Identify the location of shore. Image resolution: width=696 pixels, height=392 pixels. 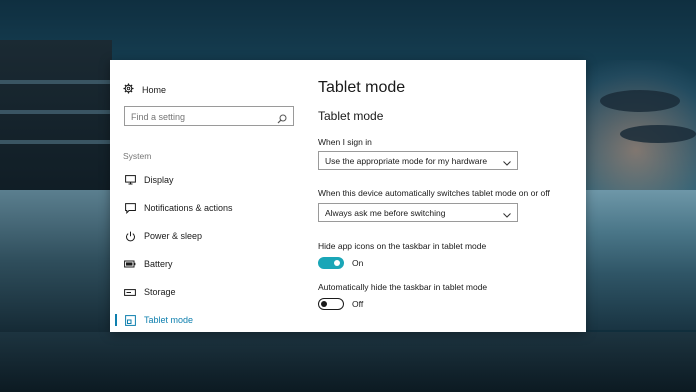
(56, 261).